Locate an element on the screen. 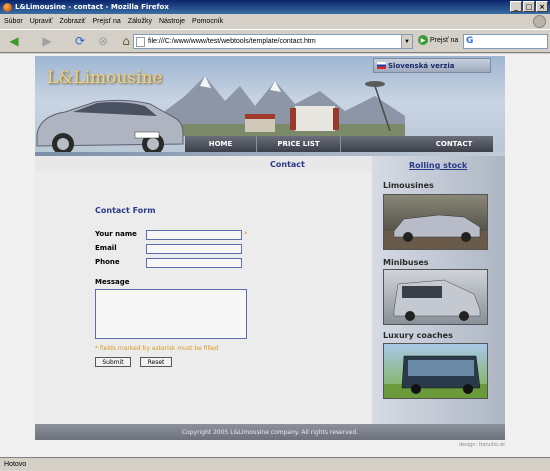  stop-button: ⊗ is located at coordinates (103, 41).